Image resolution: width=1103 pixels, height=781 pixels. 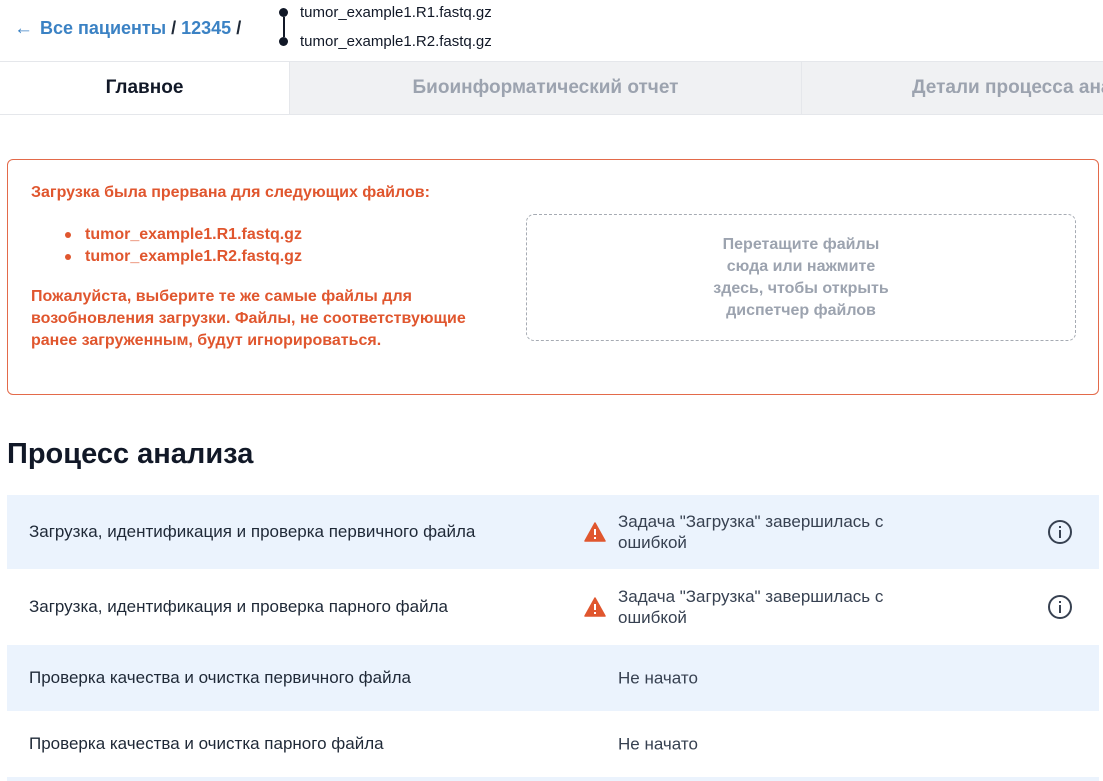 I want to click on list-item: tumor_example1.R1.fastq.gz, so click(x=183, y=235).